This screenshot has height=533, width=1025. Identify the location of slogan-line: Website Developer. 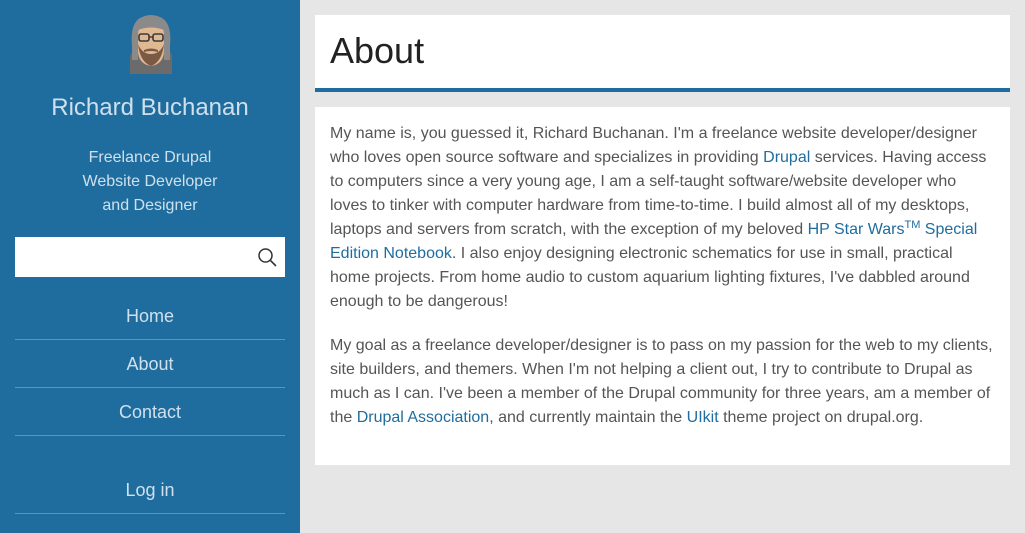
(150, 181).